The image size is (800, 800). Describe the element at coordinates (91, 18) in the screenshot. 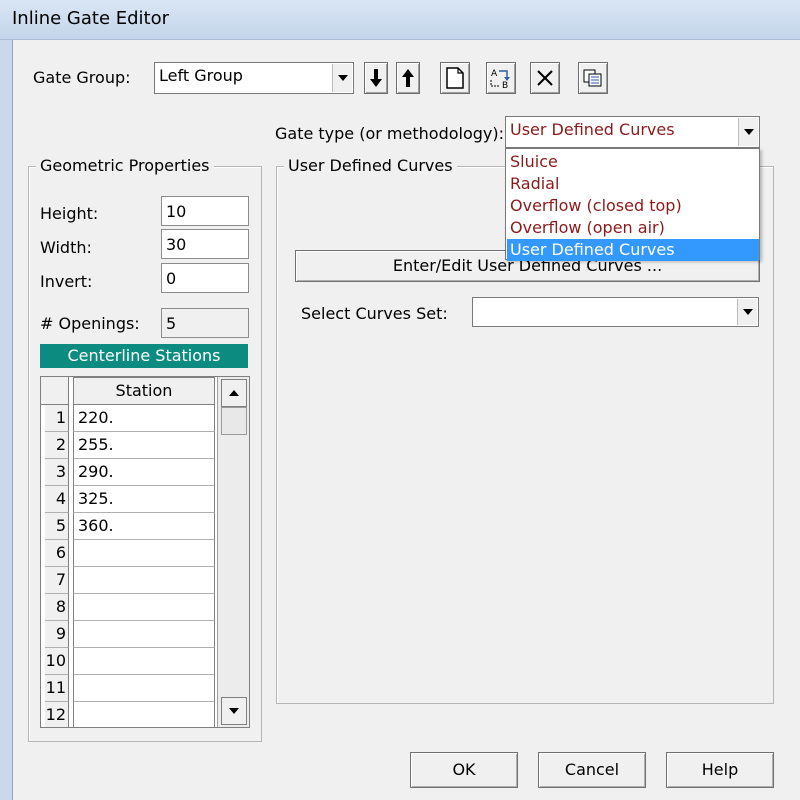

I see `window-title: Inline Gate Editor` at that location.